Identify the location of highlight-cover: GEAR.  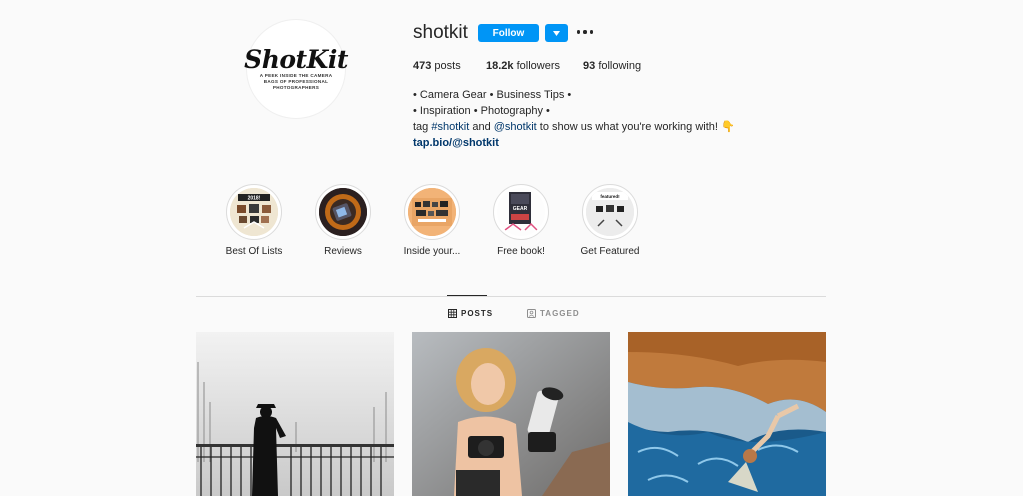
(521, 212).